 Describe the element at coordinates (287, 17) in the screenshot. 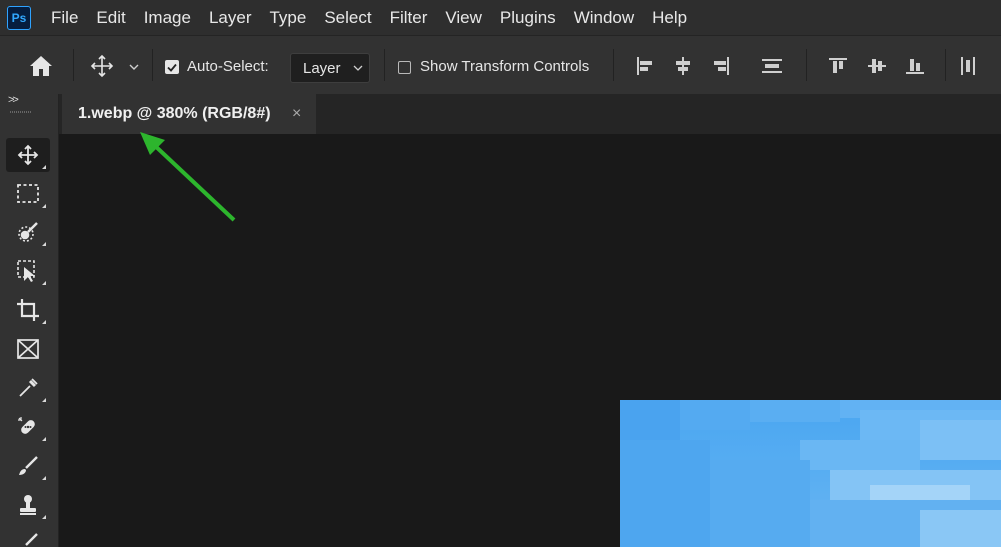

I see `menu-type: Type` at that location.